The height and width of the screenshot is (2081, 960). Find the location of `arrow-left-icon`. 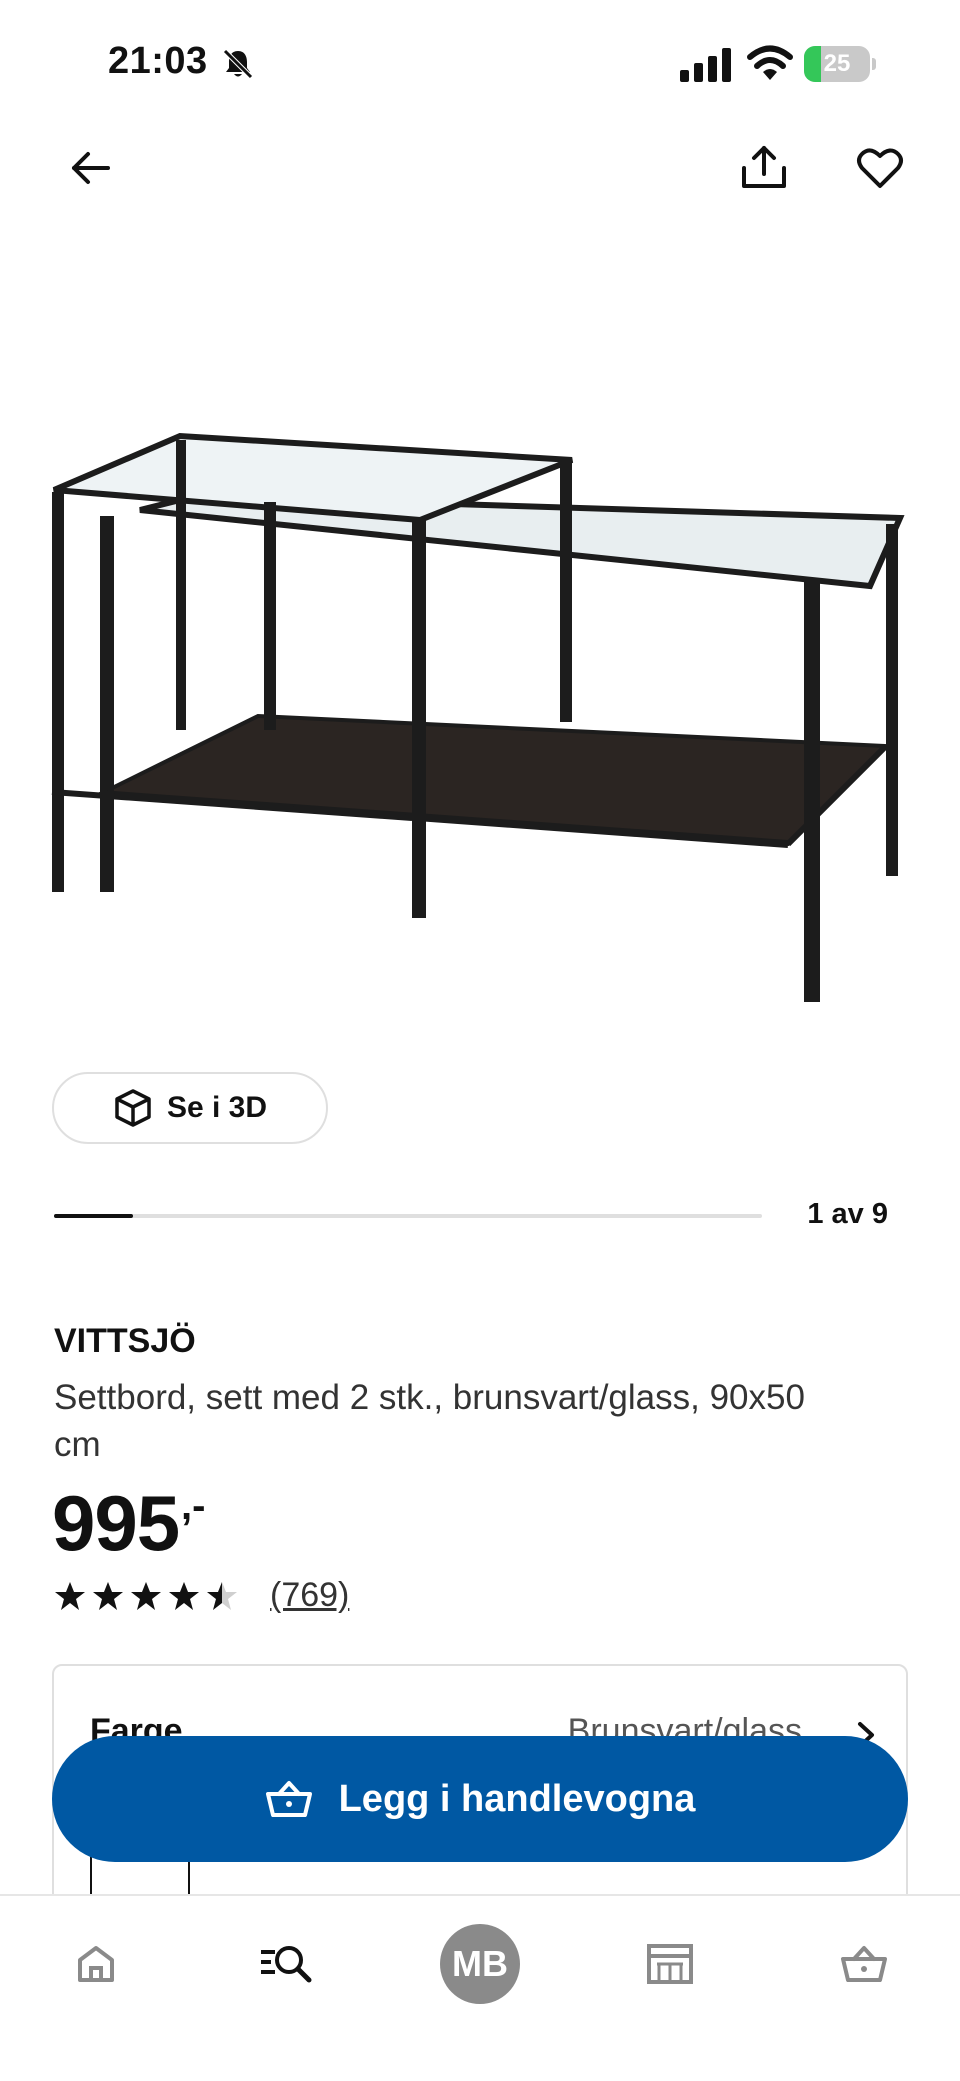

arrow-left-icon is located at coordinates (91, 168).